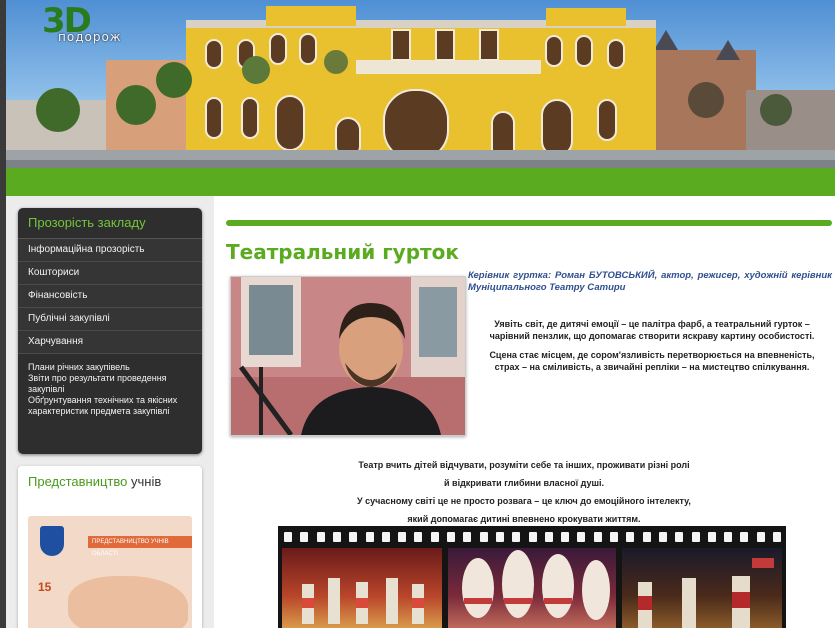 The image size is (835, 628). Describe the element at coordinates (342, 252) in the screenshot. I see `page-title: Театральний гурток` at that location.